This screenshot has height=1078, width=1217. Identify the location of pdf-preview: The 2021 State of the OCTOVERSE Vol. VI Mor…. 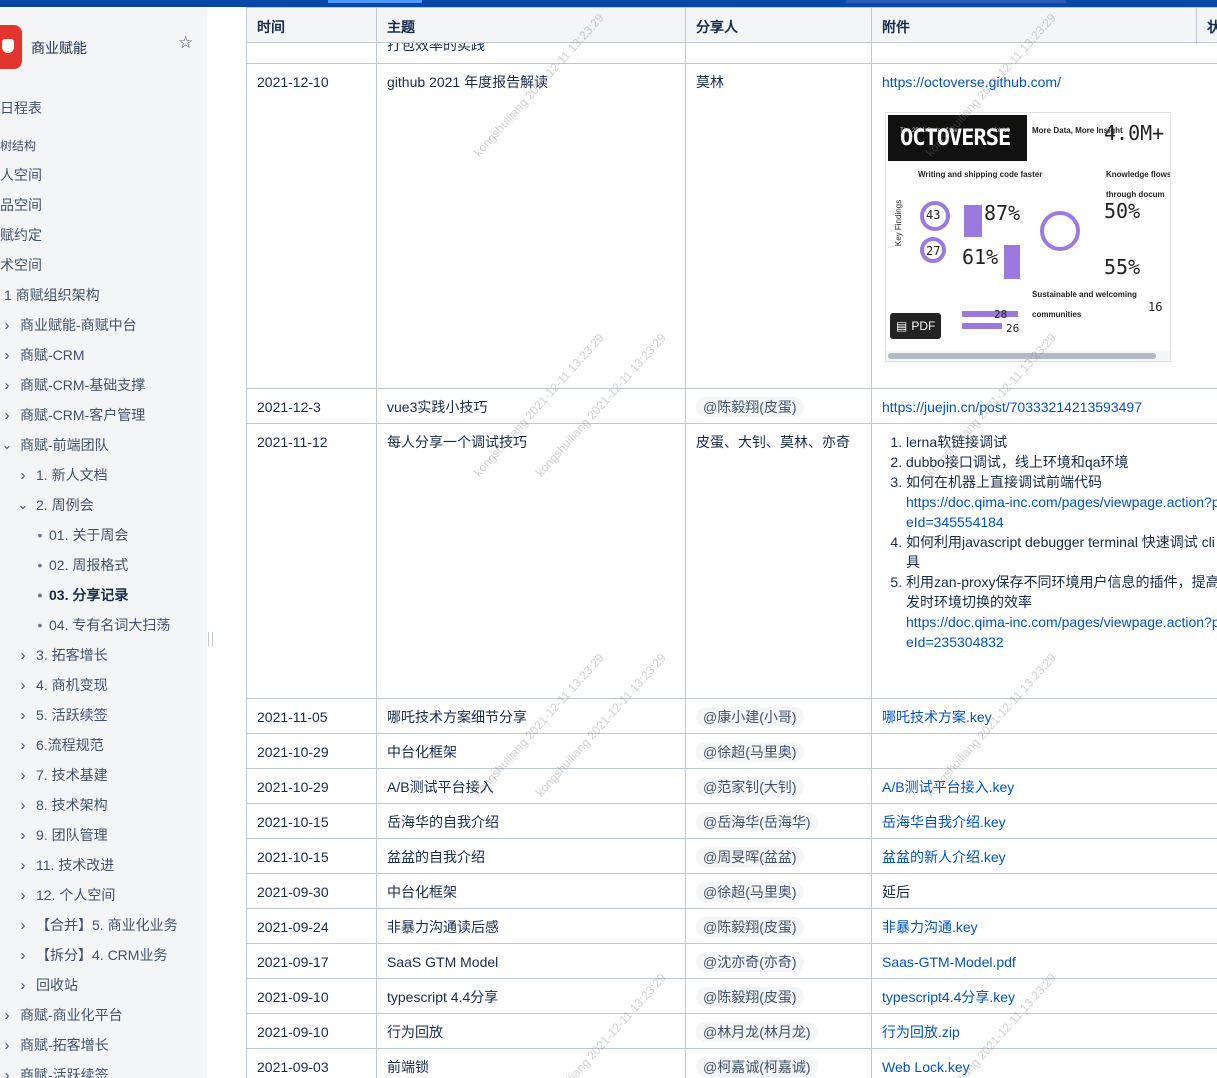
(1028, 237).